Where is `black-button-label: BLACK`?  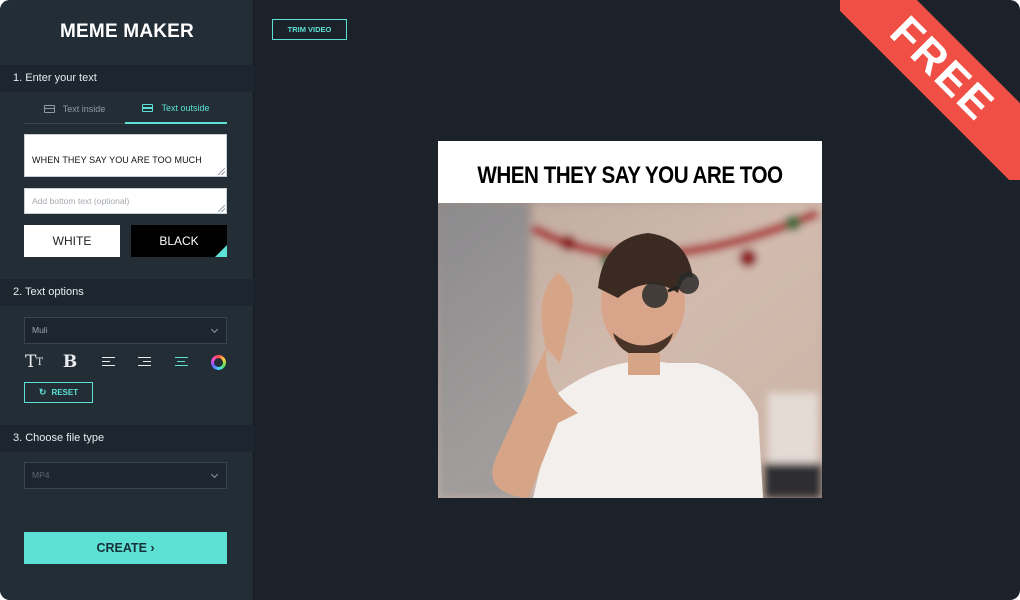
black-button-label: BLACK is located at coordinates (179, 241).